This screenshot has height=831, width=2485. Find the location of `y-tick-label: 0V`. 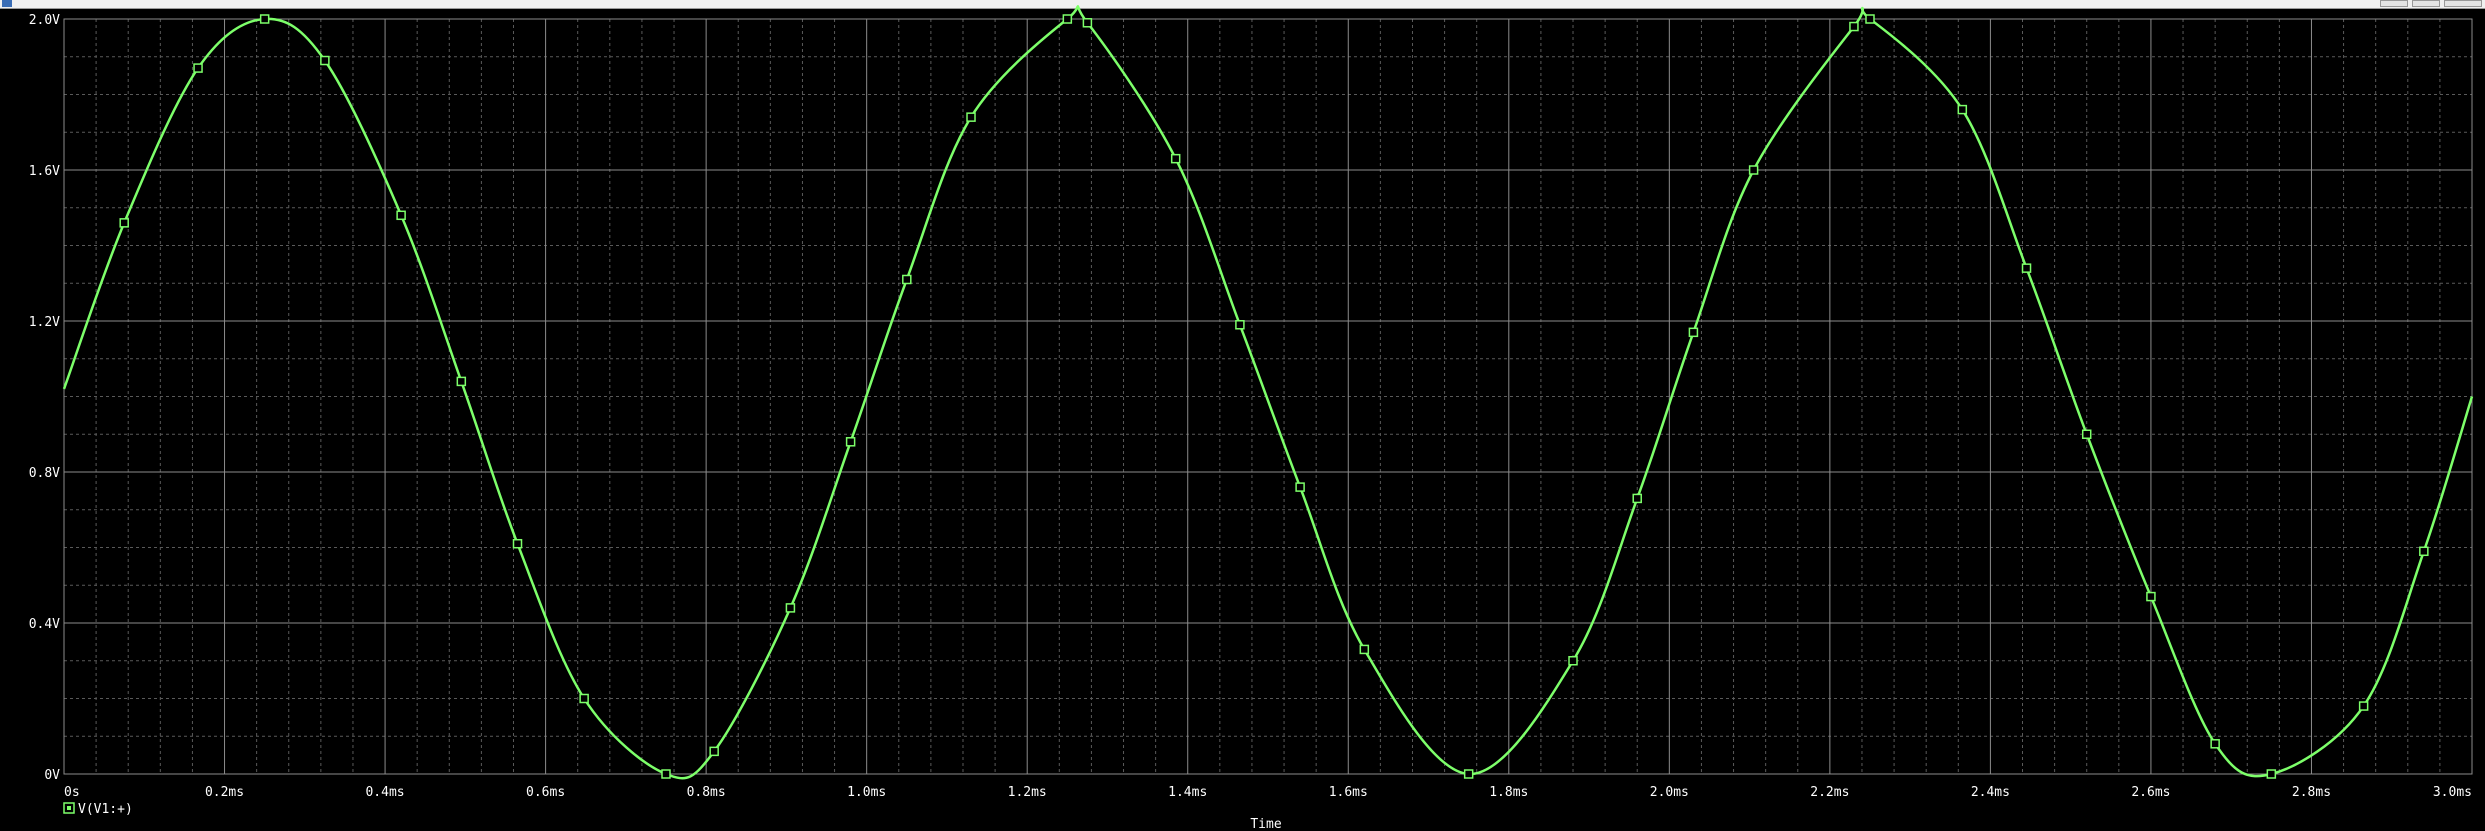

y-tick-label: 0V is located at coordinates (52, 775).